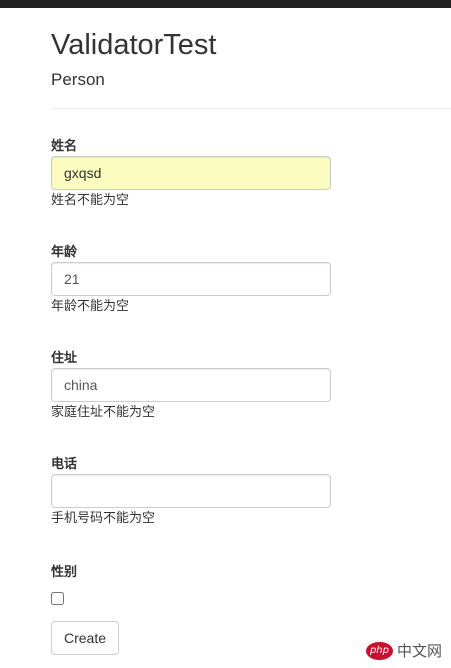  What do you see at coordinates (90, 305) in the screenshot?
I see `age-help-text: 年龄不能为空` at bounding box center [90, 305].